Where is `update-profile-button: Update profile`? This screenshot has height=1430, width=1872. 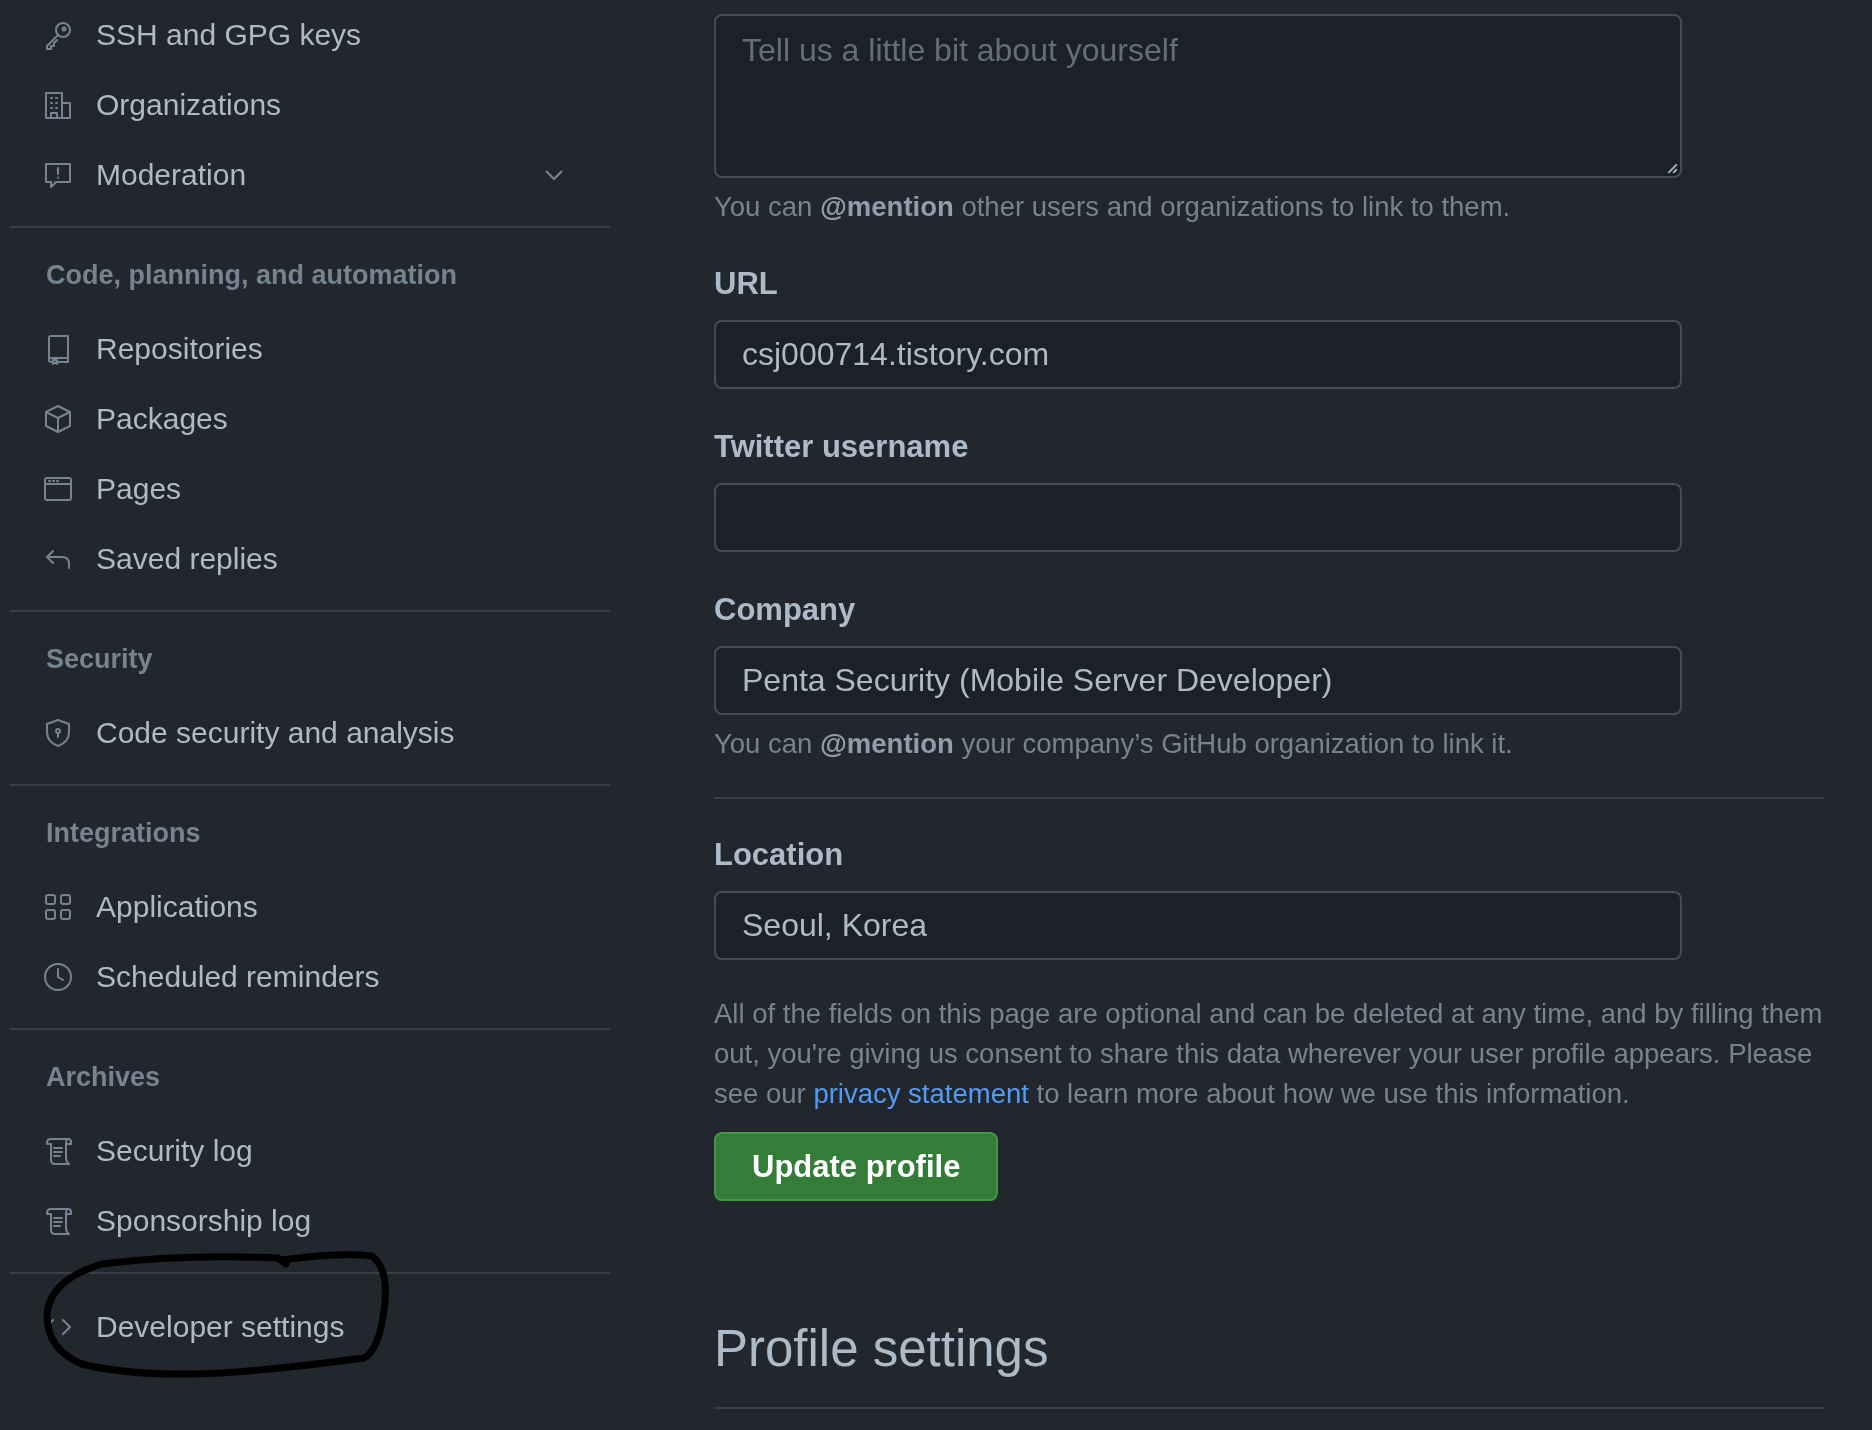 update-profile-button: Update profile is located at coordinates (856, 1166).